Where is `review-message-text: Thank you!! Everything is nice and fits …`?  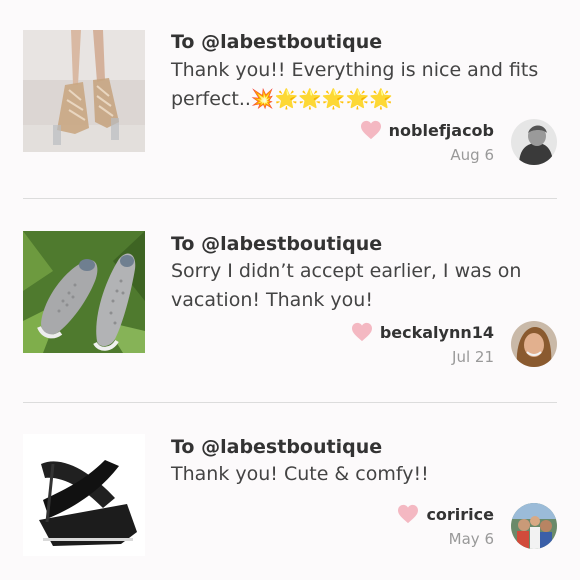
review-message-text: Thank you!! Everything is nice and fits … is located at coordinates (355, 84).